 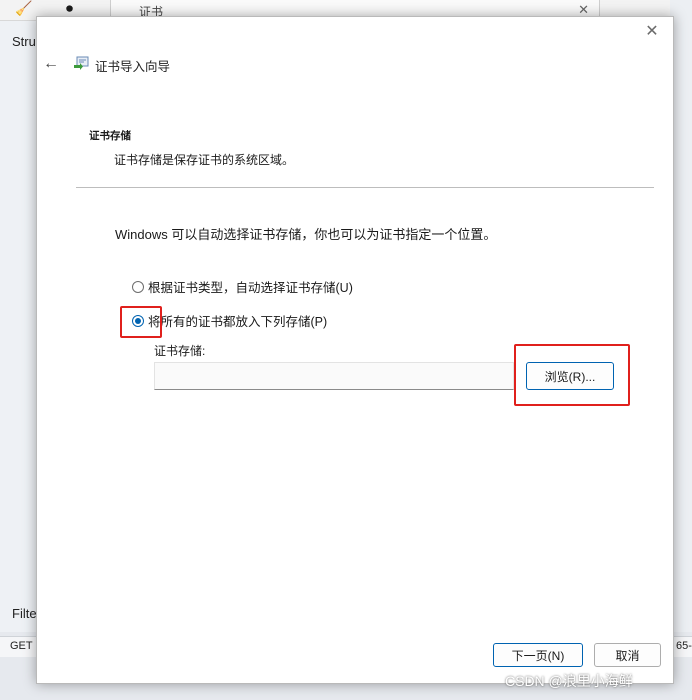 What do you see at coordinates (180, 351) in the screenshot?
I see `store-label: 证书存储:` at bounding box center [180, 351].